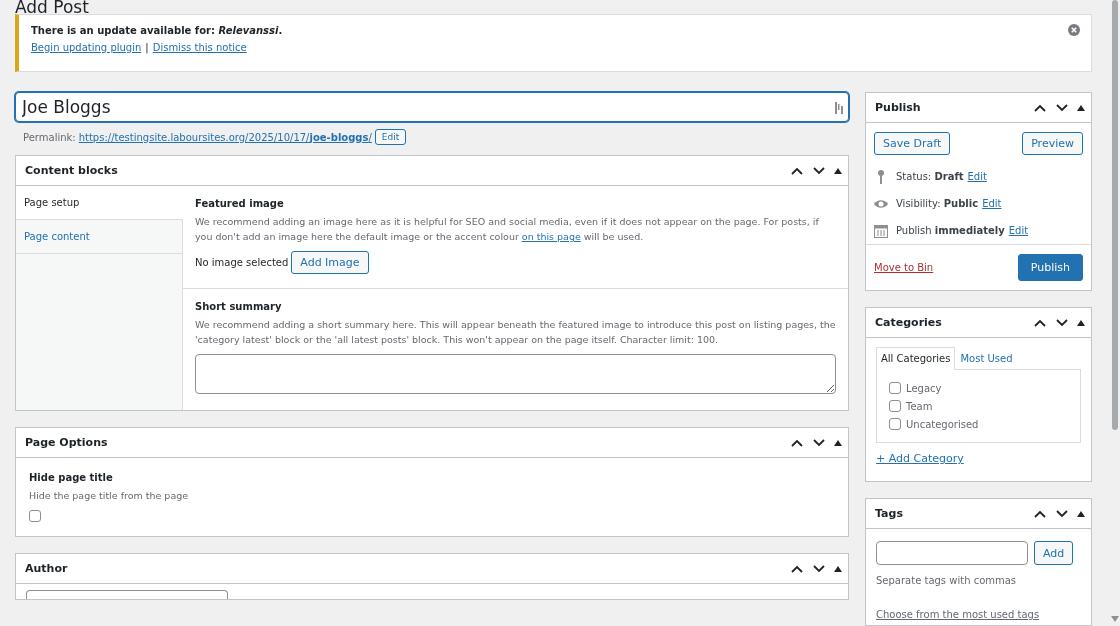 The height and width of the screenshot is (626, 1120). I want to click on publish-setting: Visibility: Public, so click(937, 203).